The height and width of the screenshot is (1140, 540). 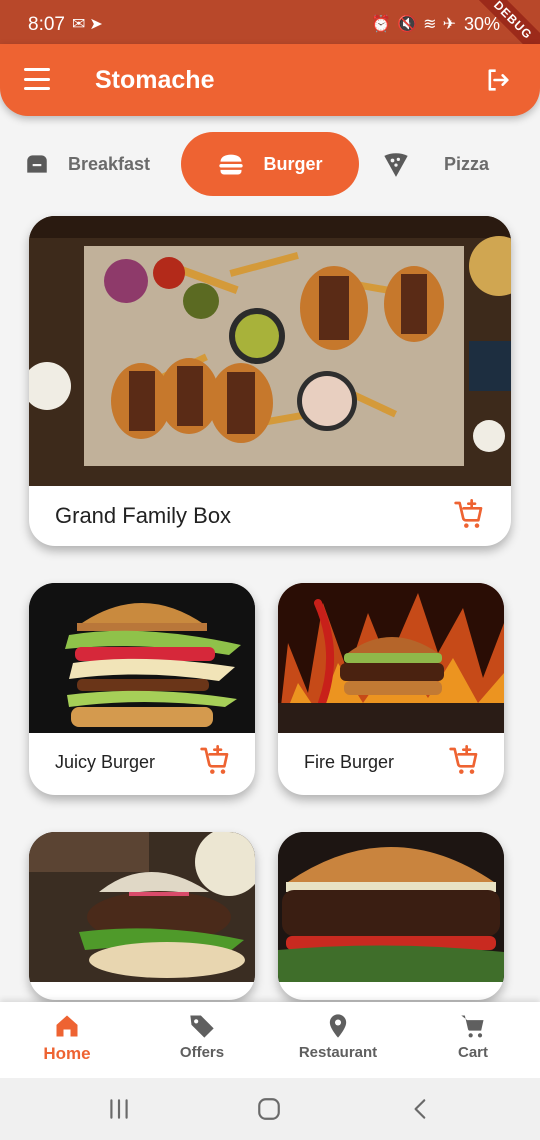 I want to click on menu-item-name: Fire Burger, so click(x=349, y=762).